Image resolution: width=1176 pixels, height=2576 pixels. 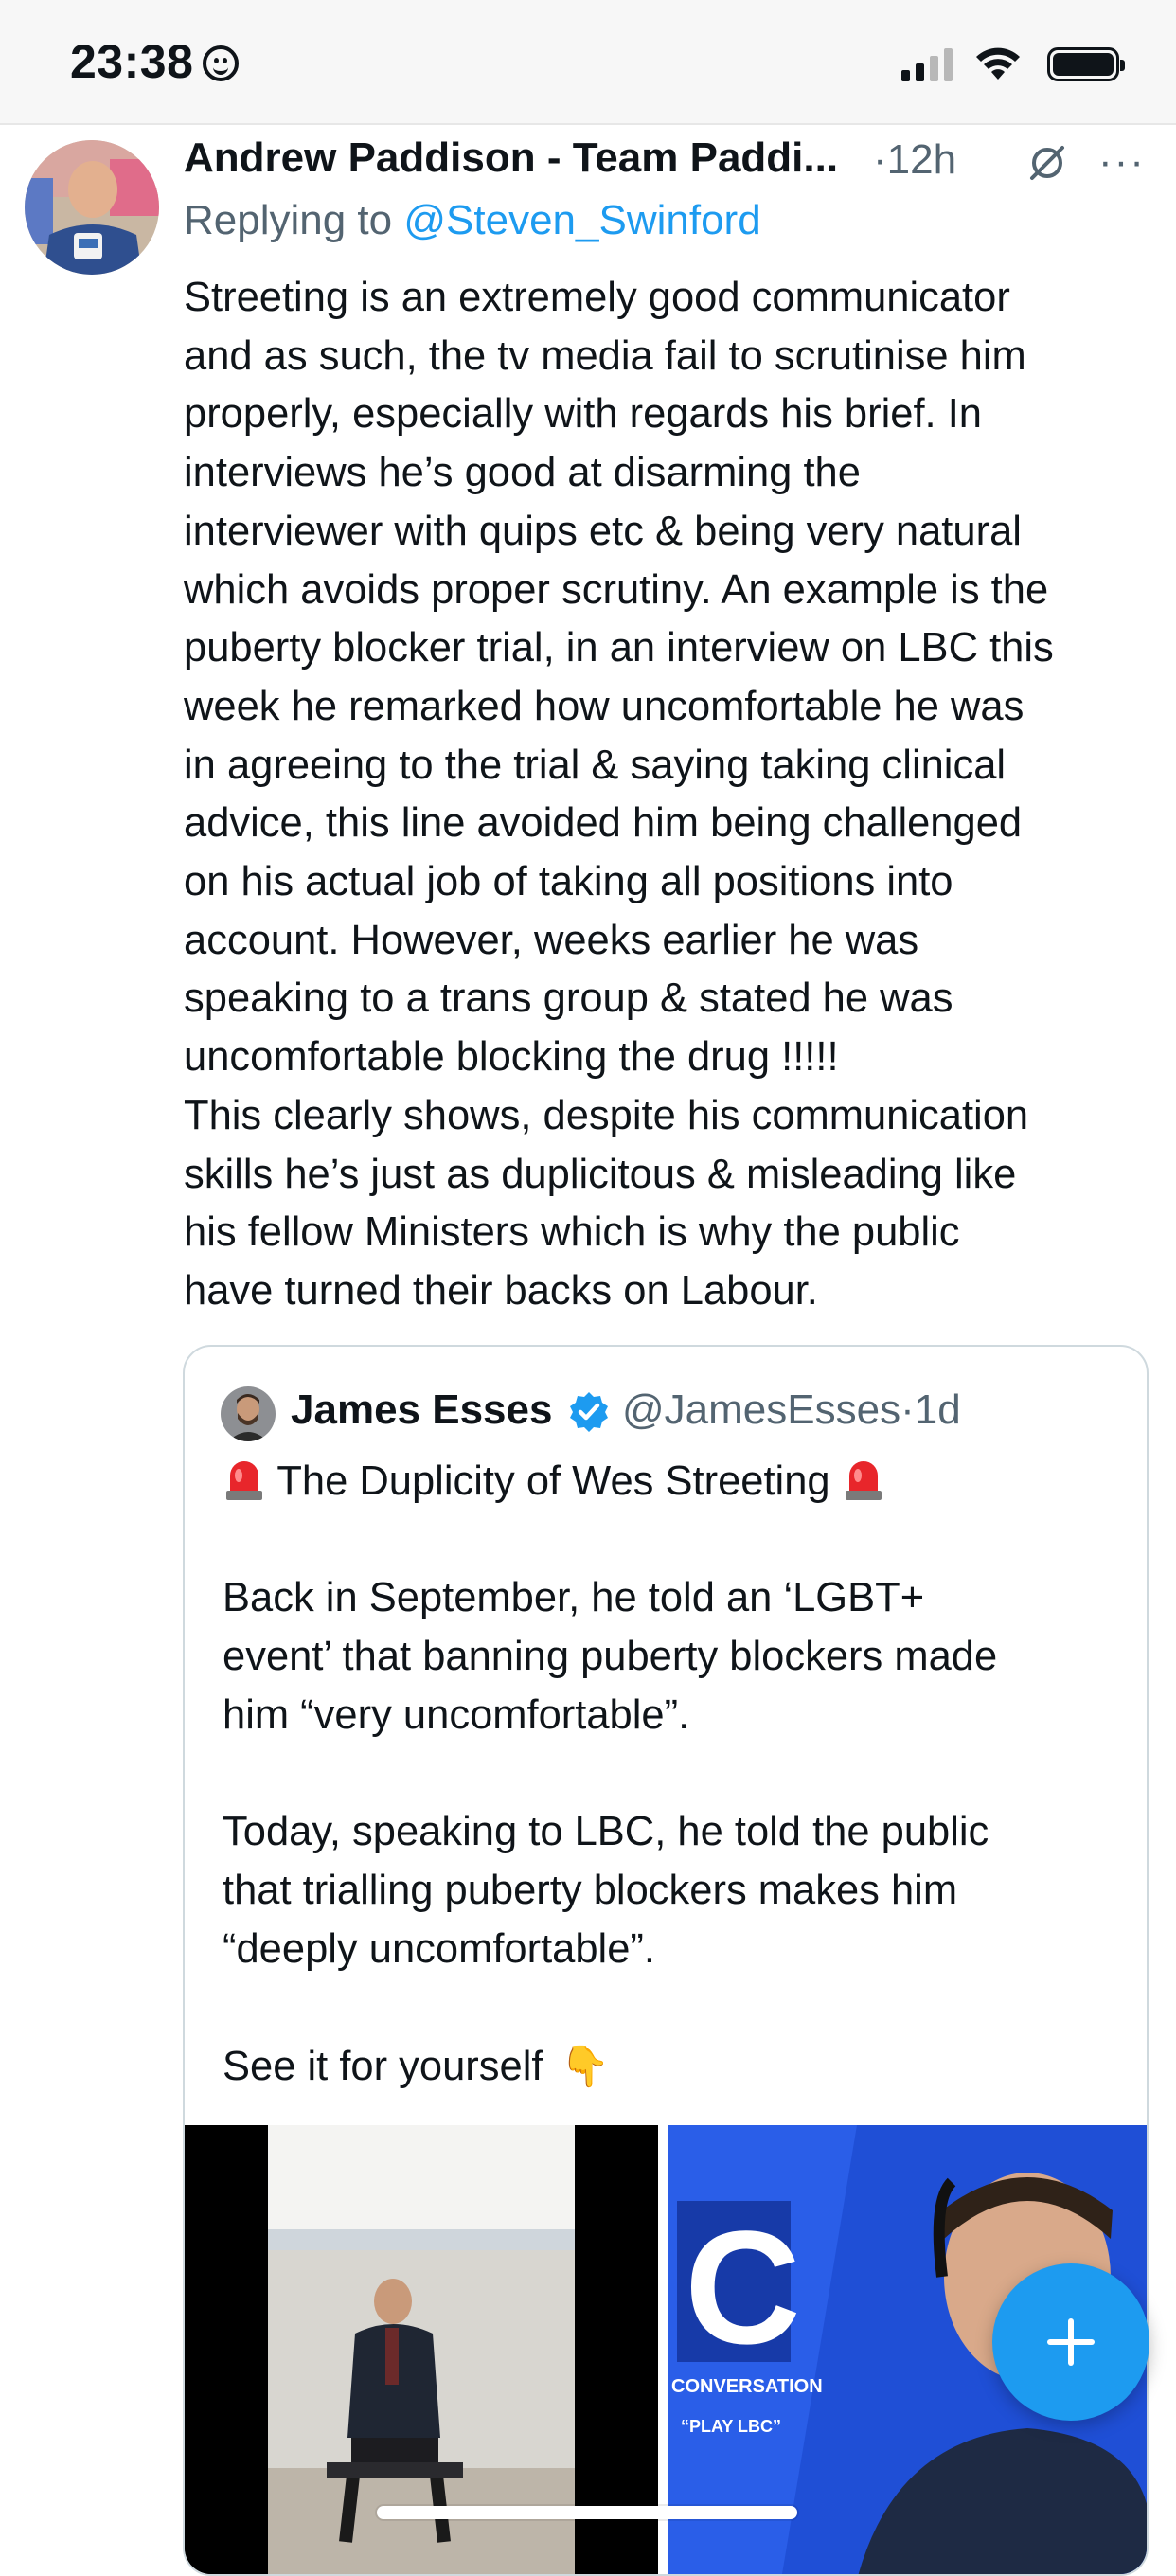 What do you see at coordinates (574, 1598) in the screenshot?
I see `quoted-text-line: Back in September, he told an ‘LGBT+` at bounding box center [574, 1598].